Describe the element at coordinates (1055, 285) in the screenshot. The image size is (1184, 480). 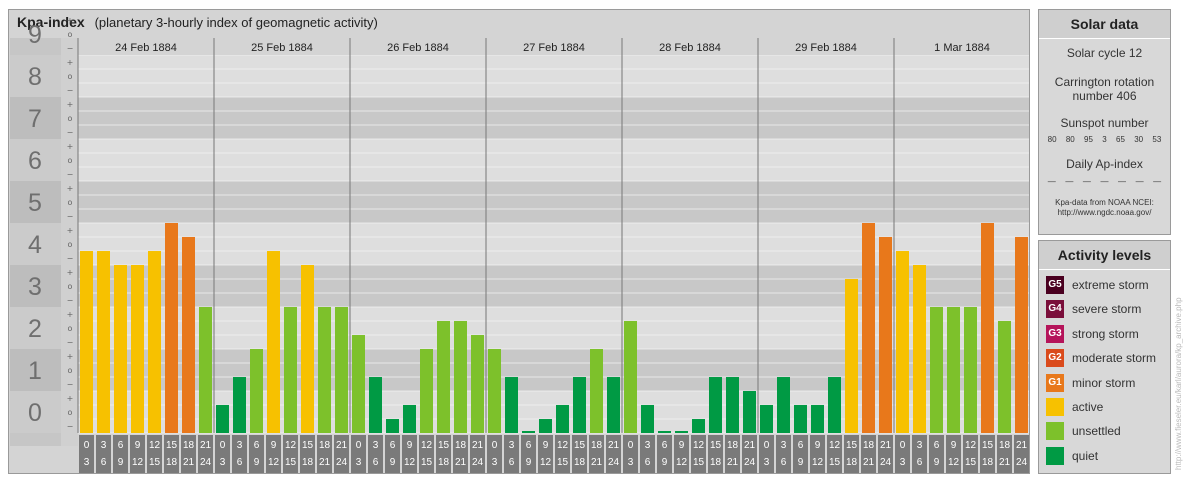
I see `legend-swatch: G5` at that location.